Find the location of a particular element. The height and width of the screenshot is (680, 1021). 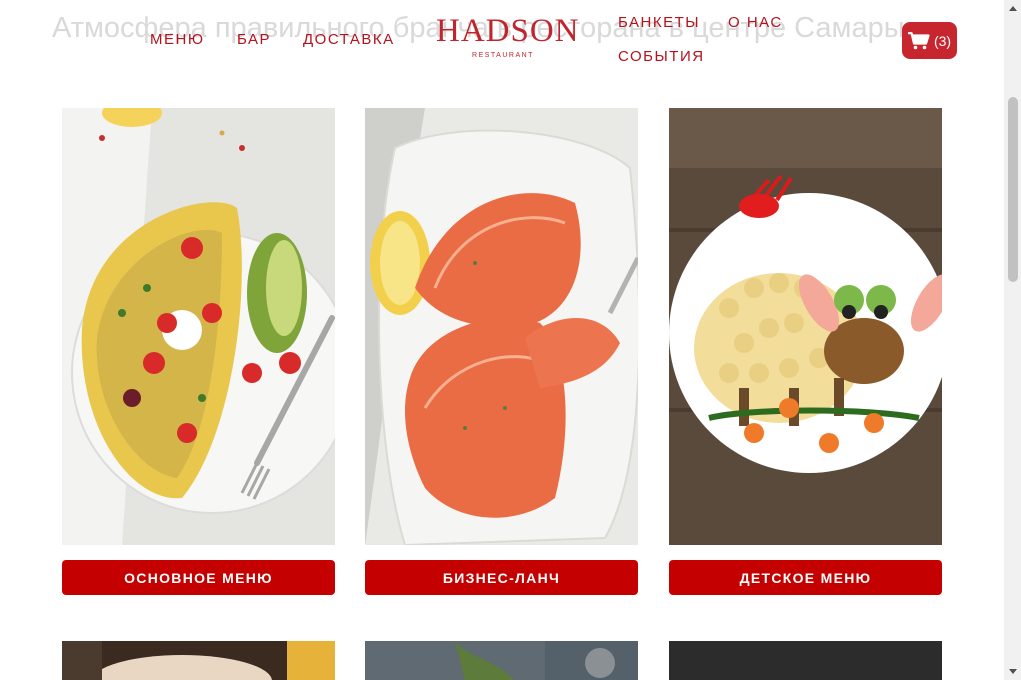

logo-subtitle: RESTAURANT is located at coordinates (503, 55).